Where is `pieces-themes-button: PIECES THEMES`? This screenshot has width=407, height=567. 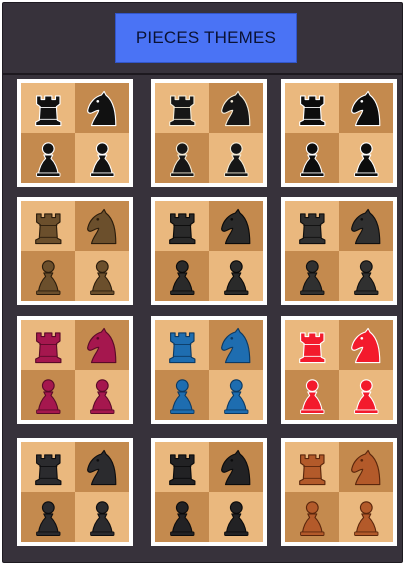 pieces-themes-button: PIECES THEMES is located at coordinates (206, 38).